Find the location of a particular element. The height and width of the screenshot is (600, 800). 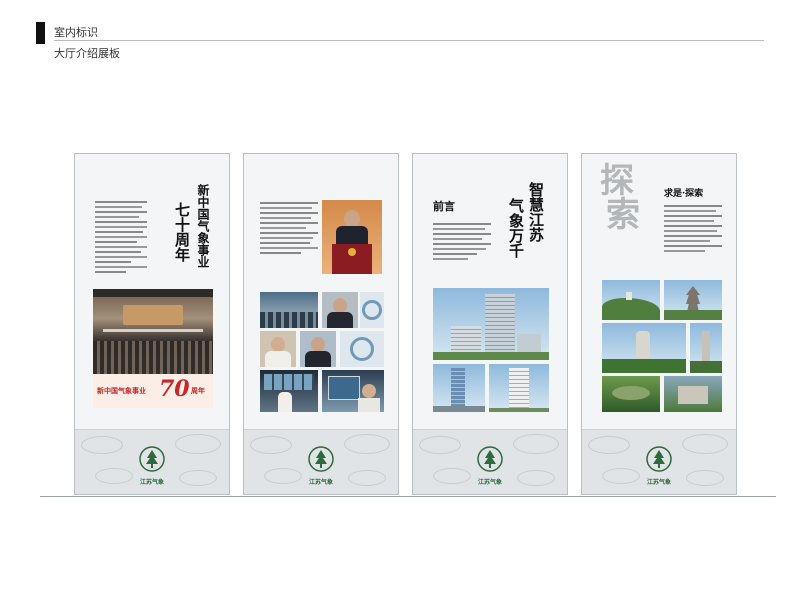

section-title: 室内标识 is located at coordinates (76, 32).